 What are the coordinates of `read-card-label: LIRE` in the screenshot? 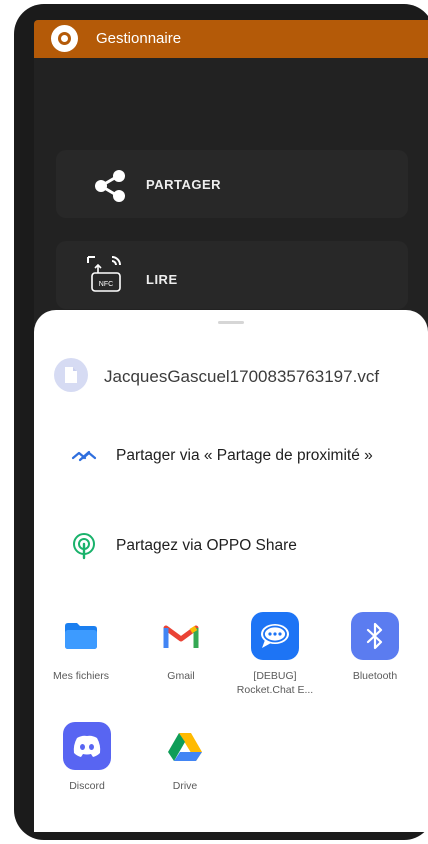 It's located at (162, 279).